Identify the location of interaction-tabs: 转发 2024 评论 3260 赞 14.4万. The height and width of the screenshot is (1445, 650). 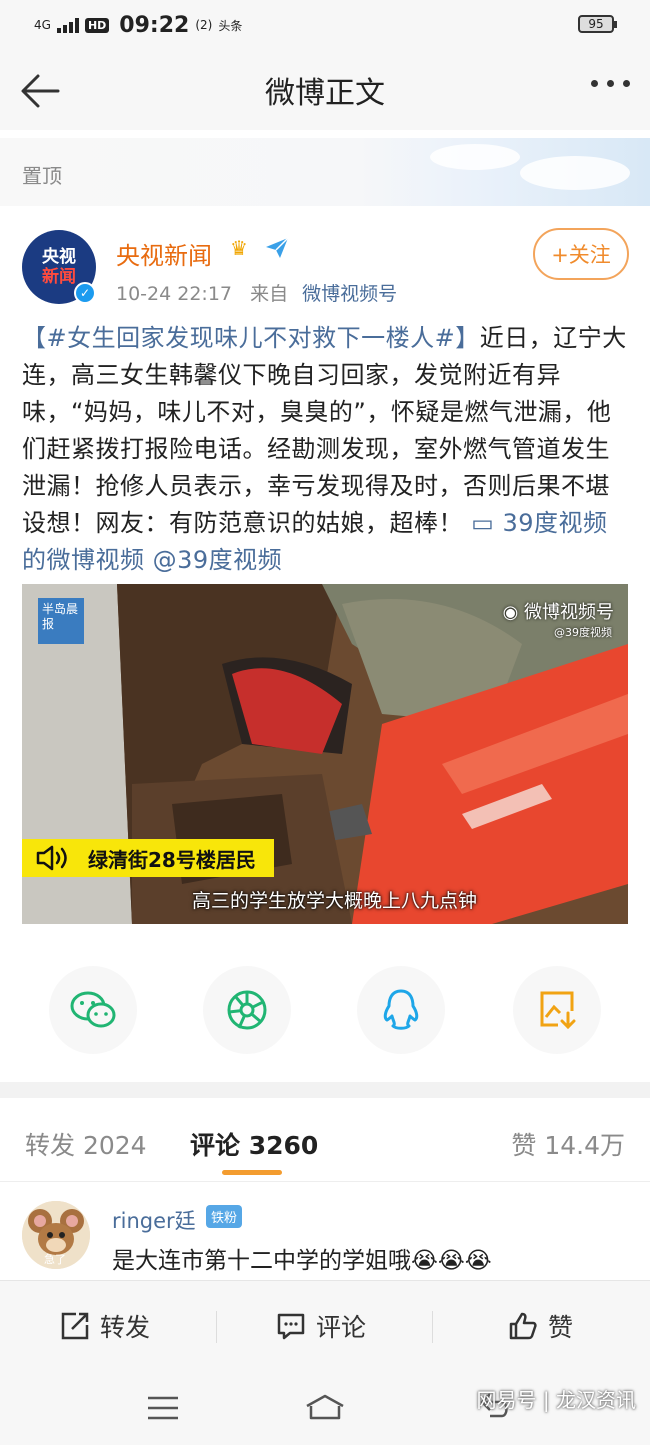
(325, 1140).